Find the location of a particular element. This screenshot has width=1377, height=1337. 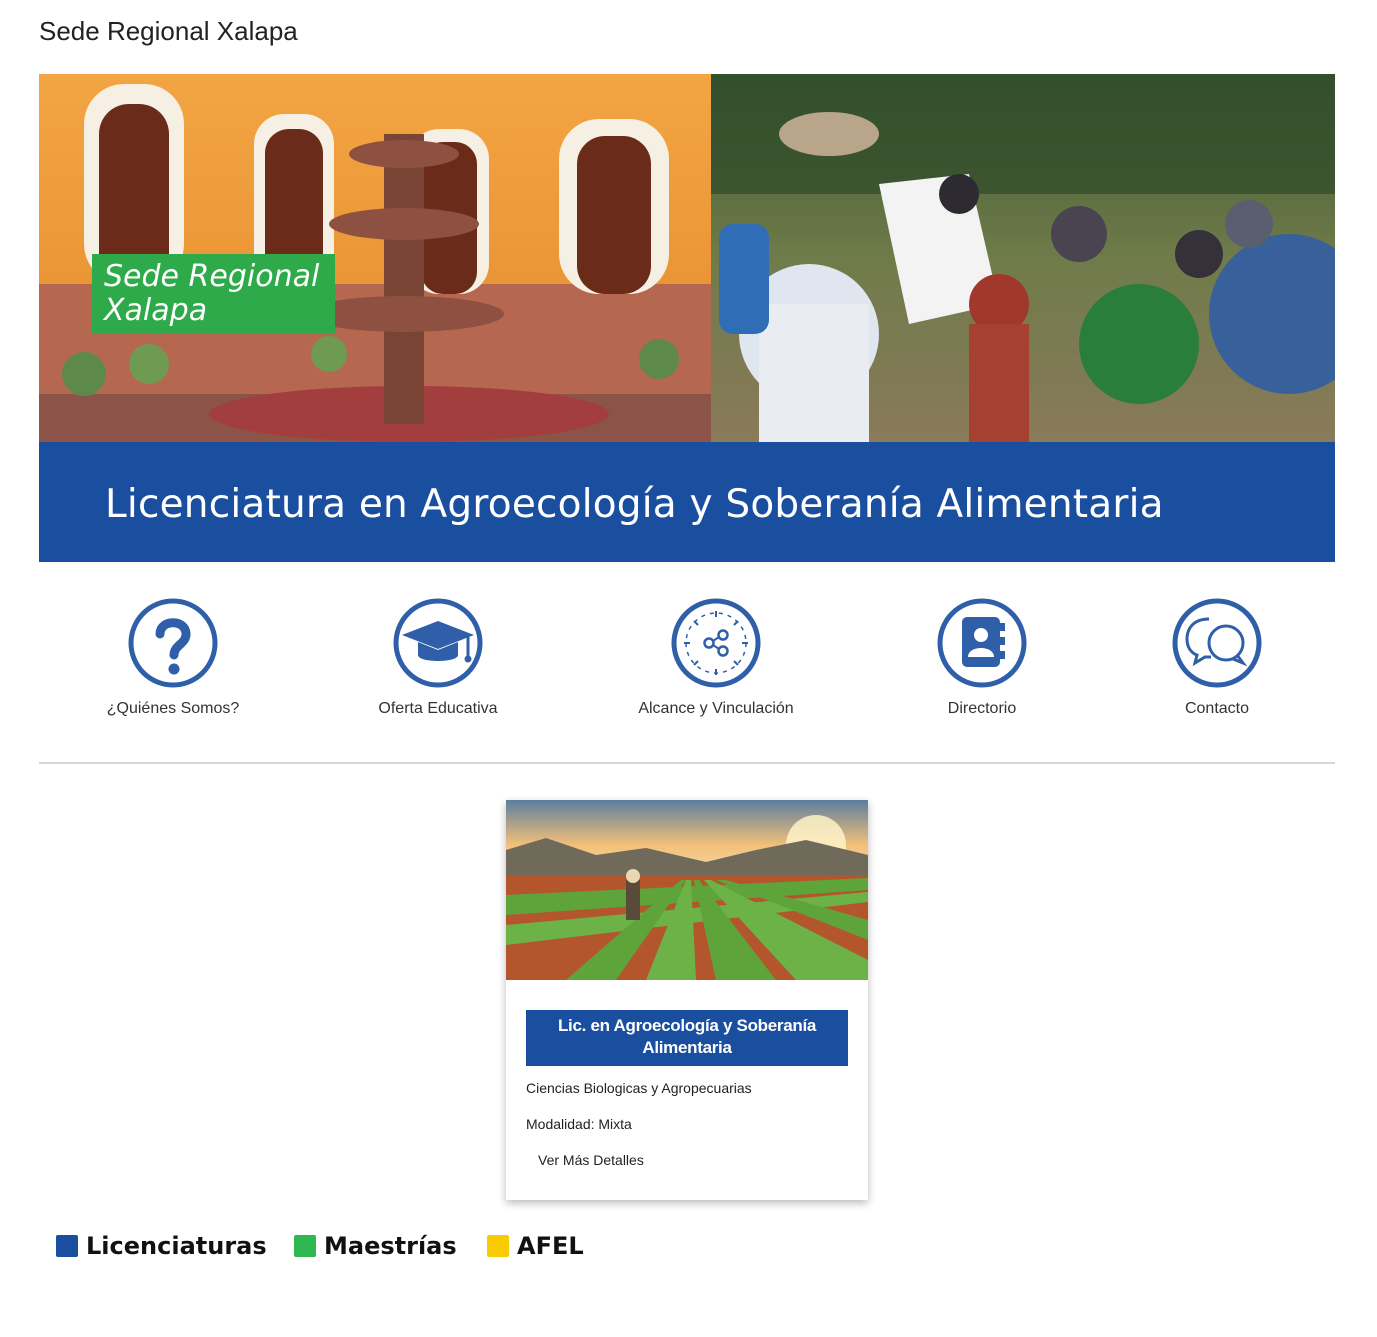

legend-maestrias: Maestrías is located at coordinates (375, 1246).